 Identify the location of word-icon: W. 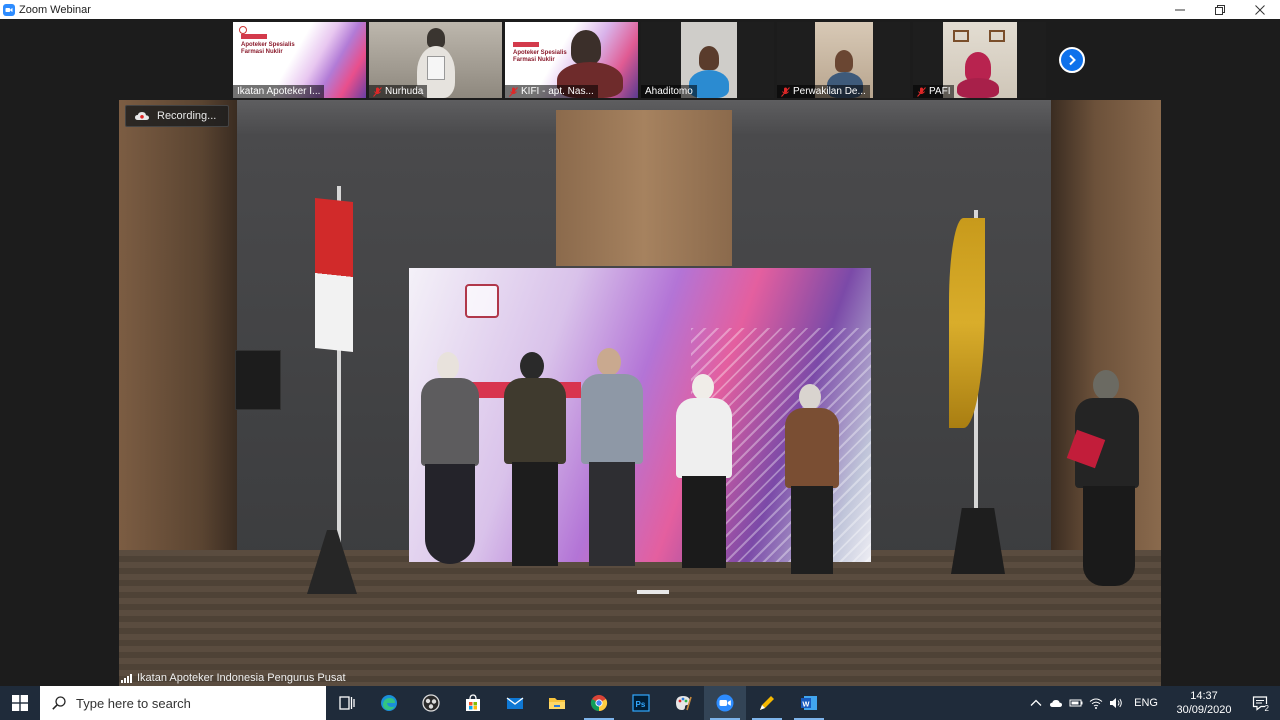
(809, 703).